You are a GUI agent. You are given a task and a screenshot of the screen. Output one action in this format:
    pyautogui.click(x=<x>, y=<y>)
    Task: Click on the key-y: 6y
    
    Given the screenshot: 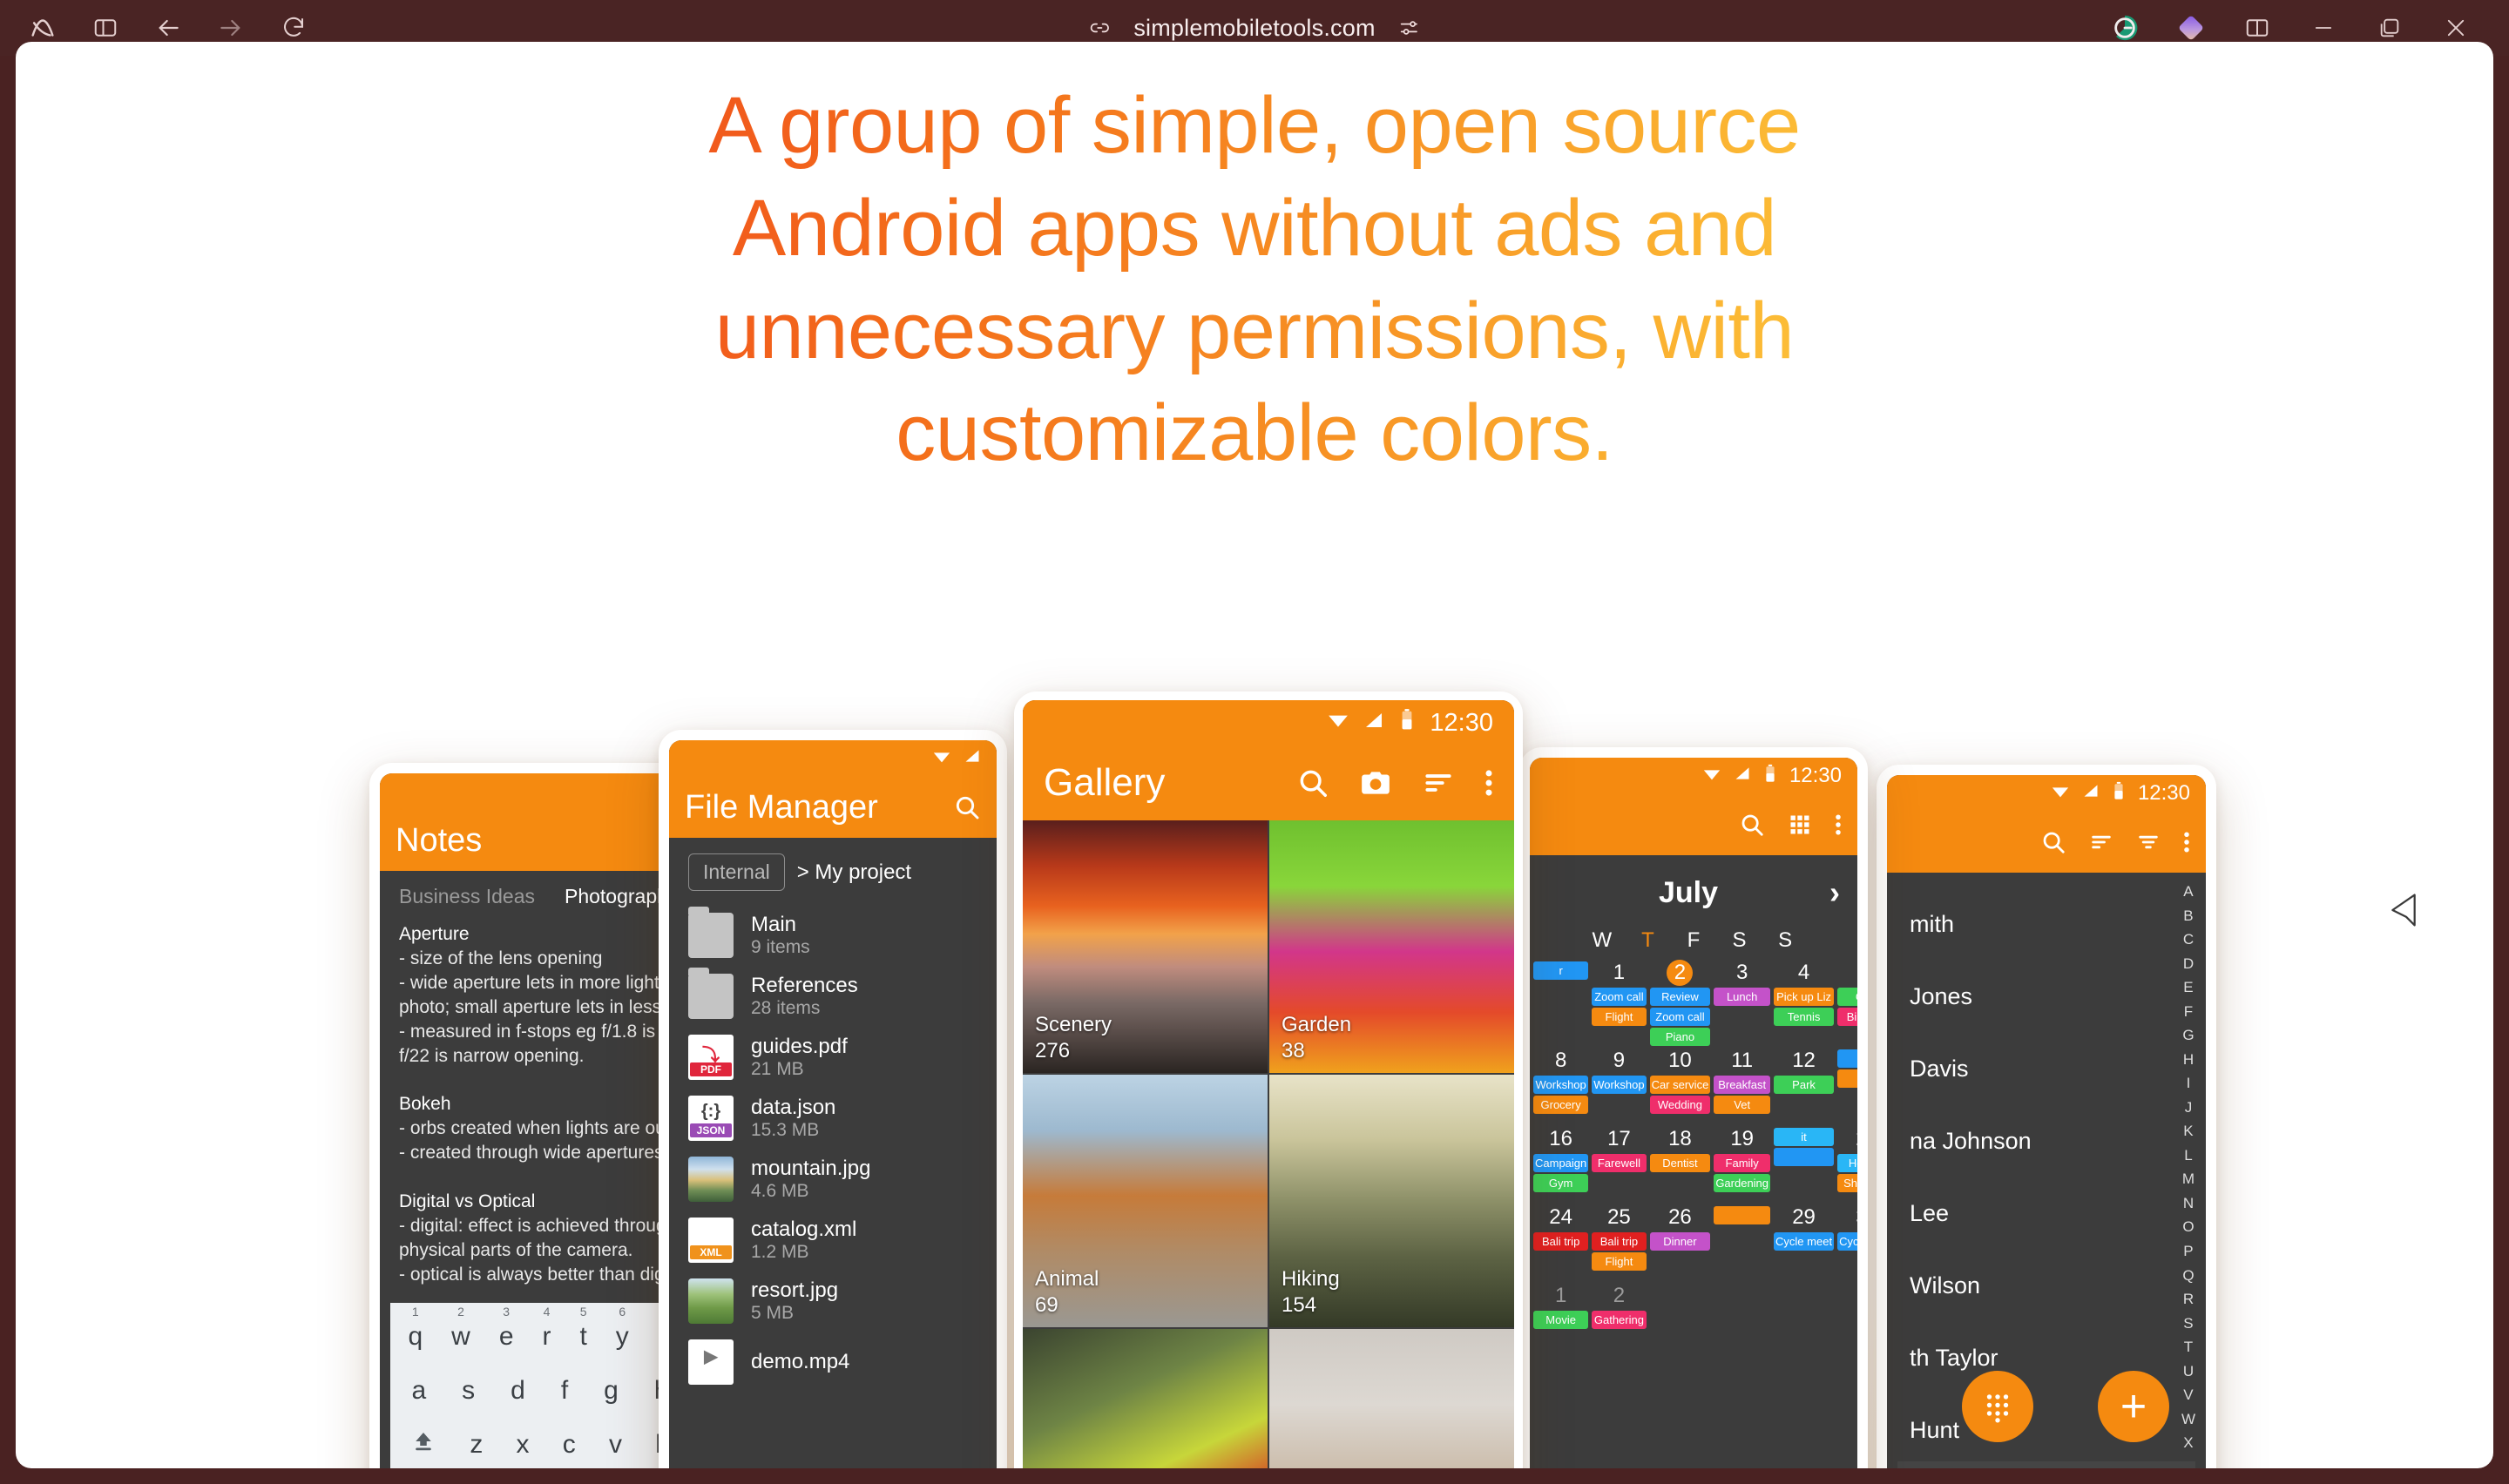 What is the action you would take?
    pyautogui.click(x=622, y=1328)
    